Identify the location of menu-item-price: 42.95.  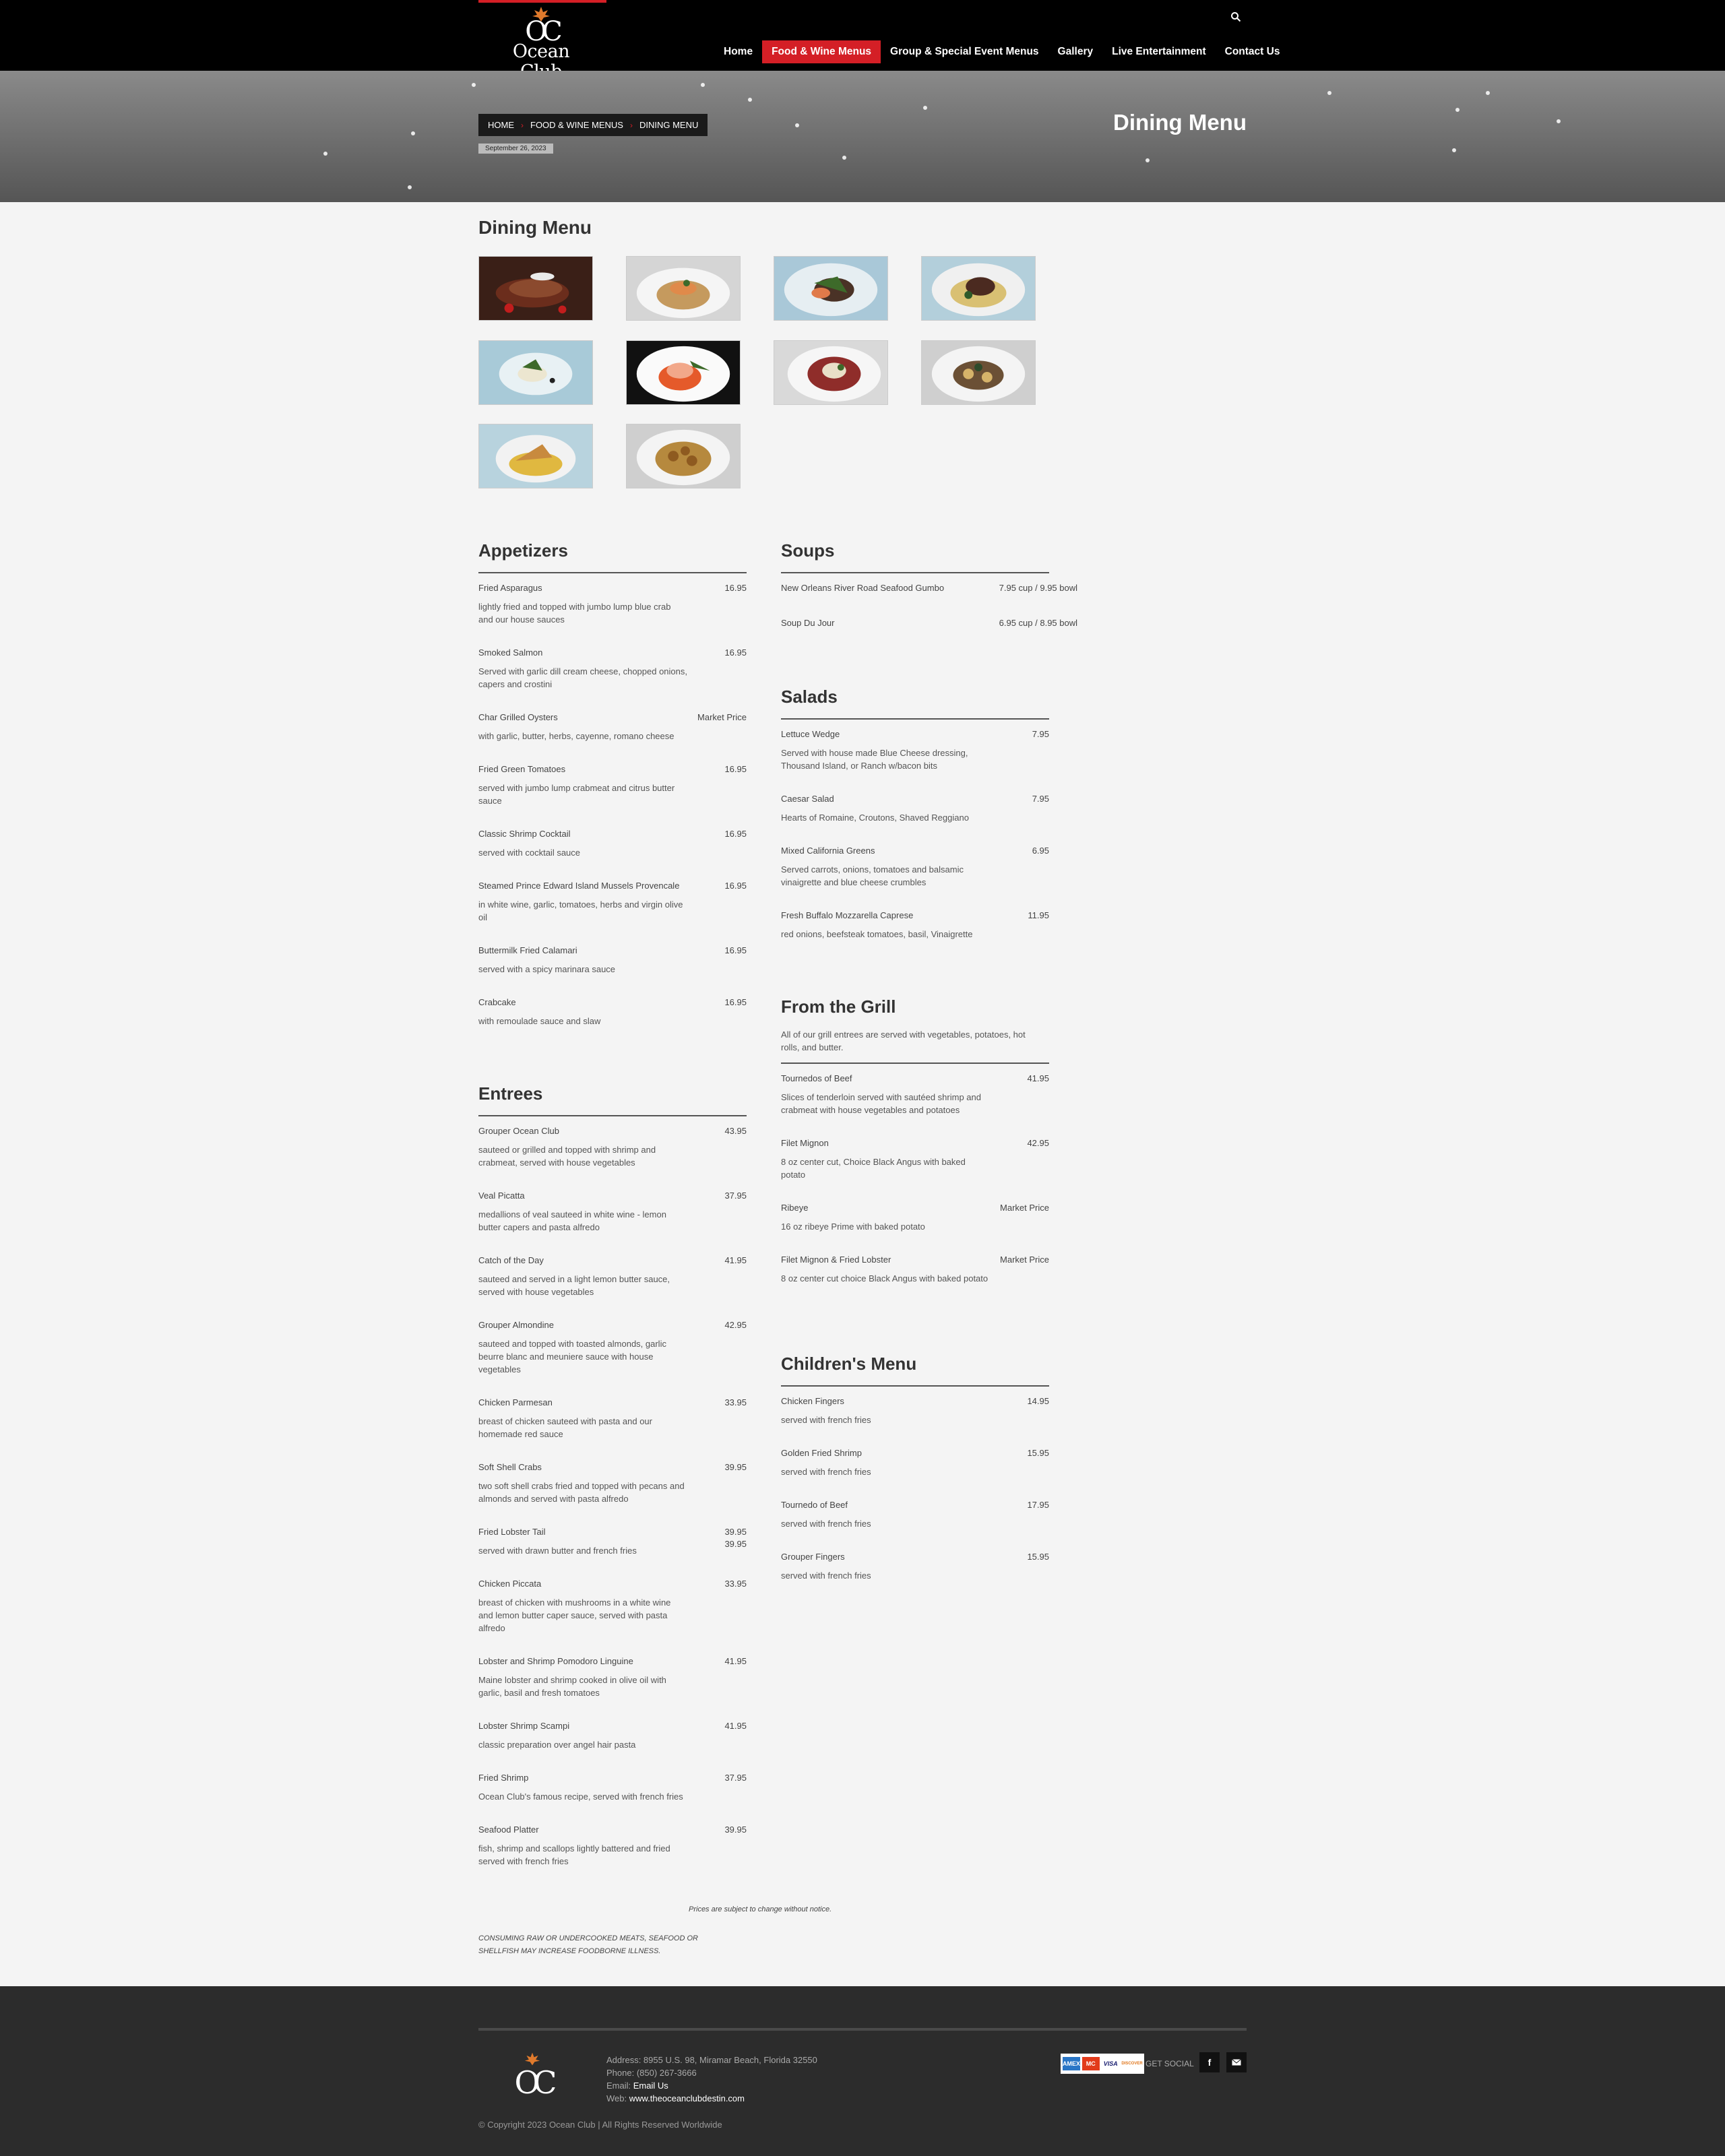
(1038, 1143).